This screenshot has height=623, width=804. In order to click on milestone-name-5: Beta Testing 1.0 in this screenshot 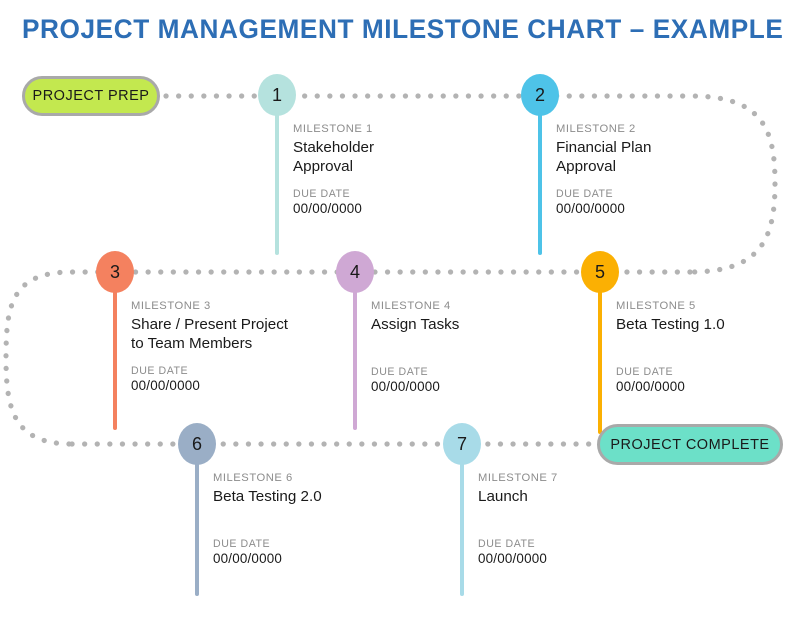, I will do `click(710, 324)`.